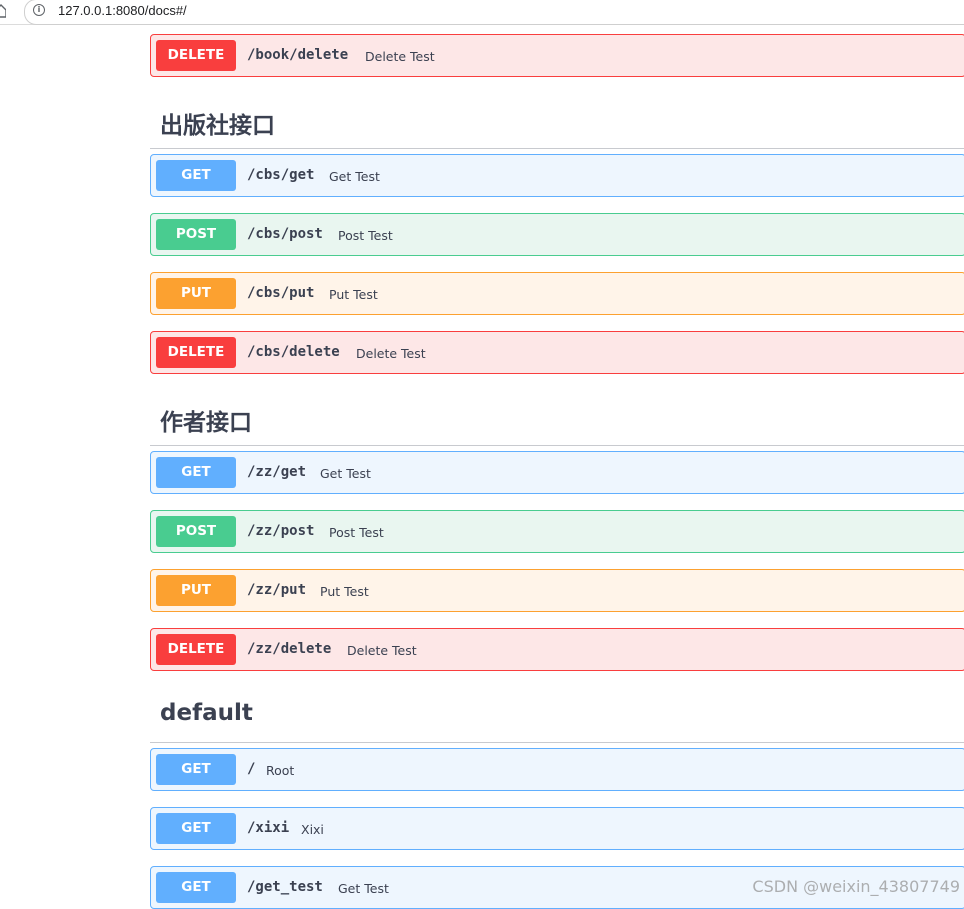 This screenshot has height=909, width=964. Describe the element at coordinates (285, 234) in the screenshot. I see `operation-path: /cbs/post` at that location.